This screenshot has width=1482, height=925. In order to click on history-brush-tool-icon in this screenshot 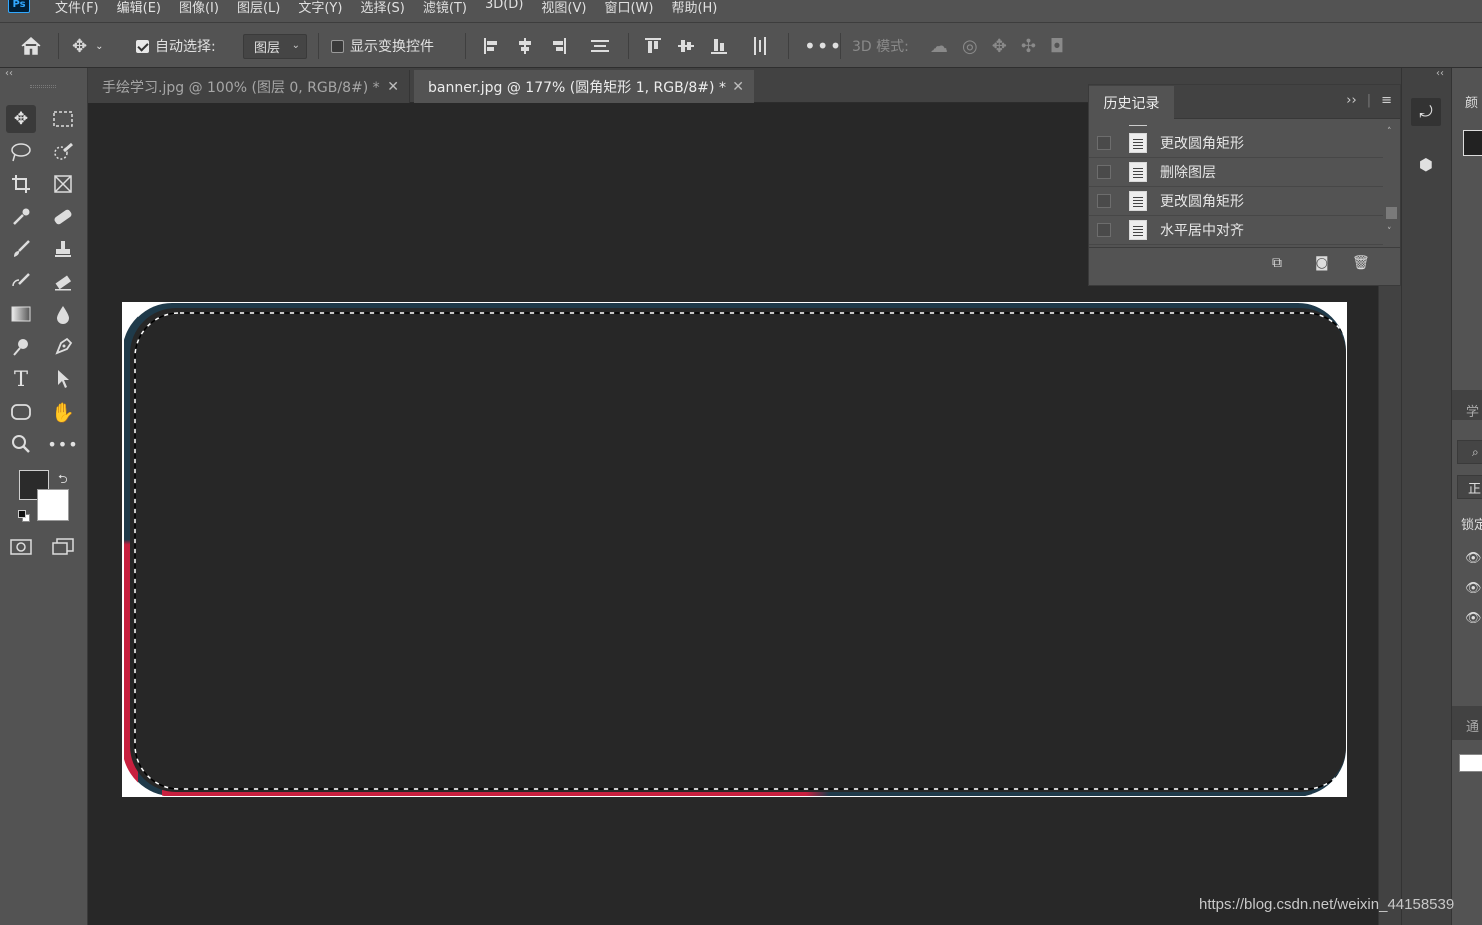, I will do `click(21, 282)`.